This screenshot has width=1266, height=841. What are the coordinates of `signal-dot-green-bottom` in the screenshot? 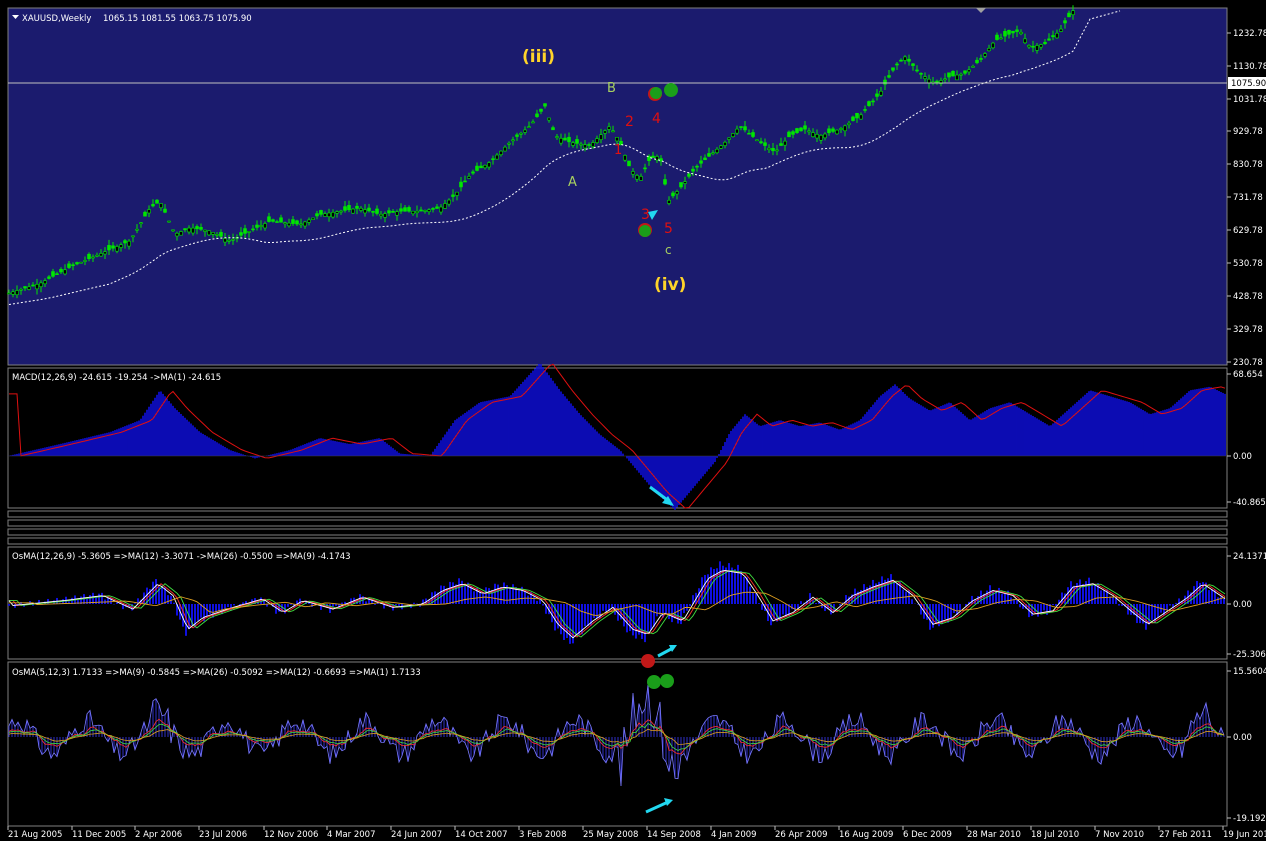 It's located at (645, 231).